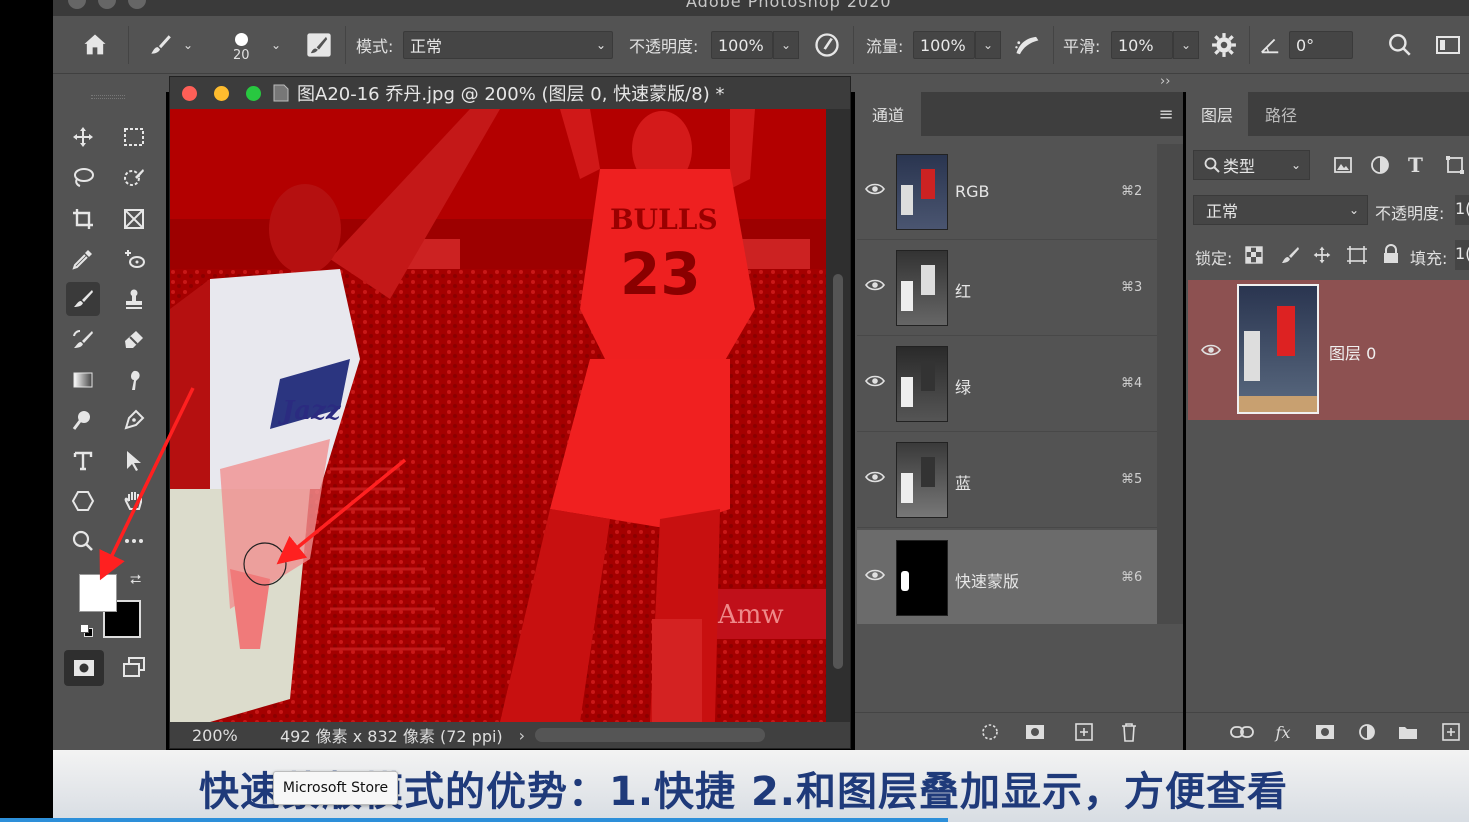 This screenshot has width=1469, height=822. What do you see at coordinates (1380, 165) in the screenshot?
I see `filter-adjustment-layers-icon` at bounding box center [1380, 165].